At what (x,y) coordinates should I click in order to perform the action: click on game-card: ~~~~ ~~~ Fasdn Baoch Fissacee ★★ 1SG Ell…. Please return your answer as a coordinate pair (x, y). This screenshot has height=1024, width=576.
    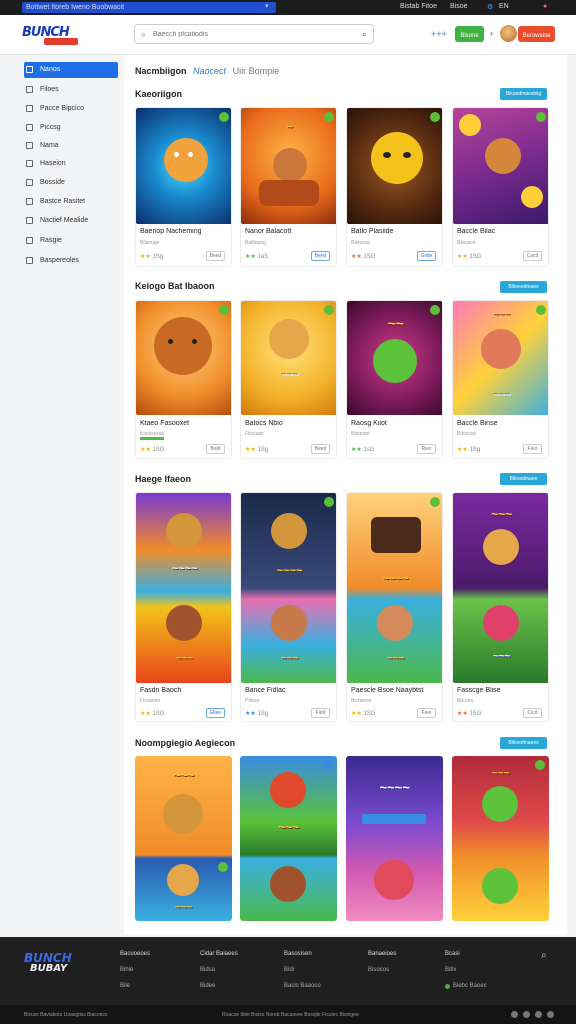
    Looking at the image, I should click on (183, 607).